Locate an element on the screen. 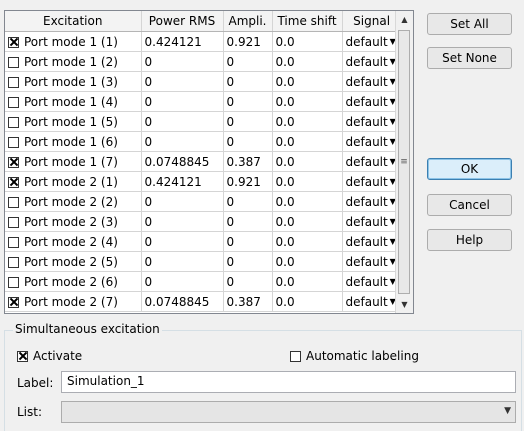 This screenshot has height=431, width=524. excitation-cell: Port mode 1 (6) is located at coordinates (73, 141).